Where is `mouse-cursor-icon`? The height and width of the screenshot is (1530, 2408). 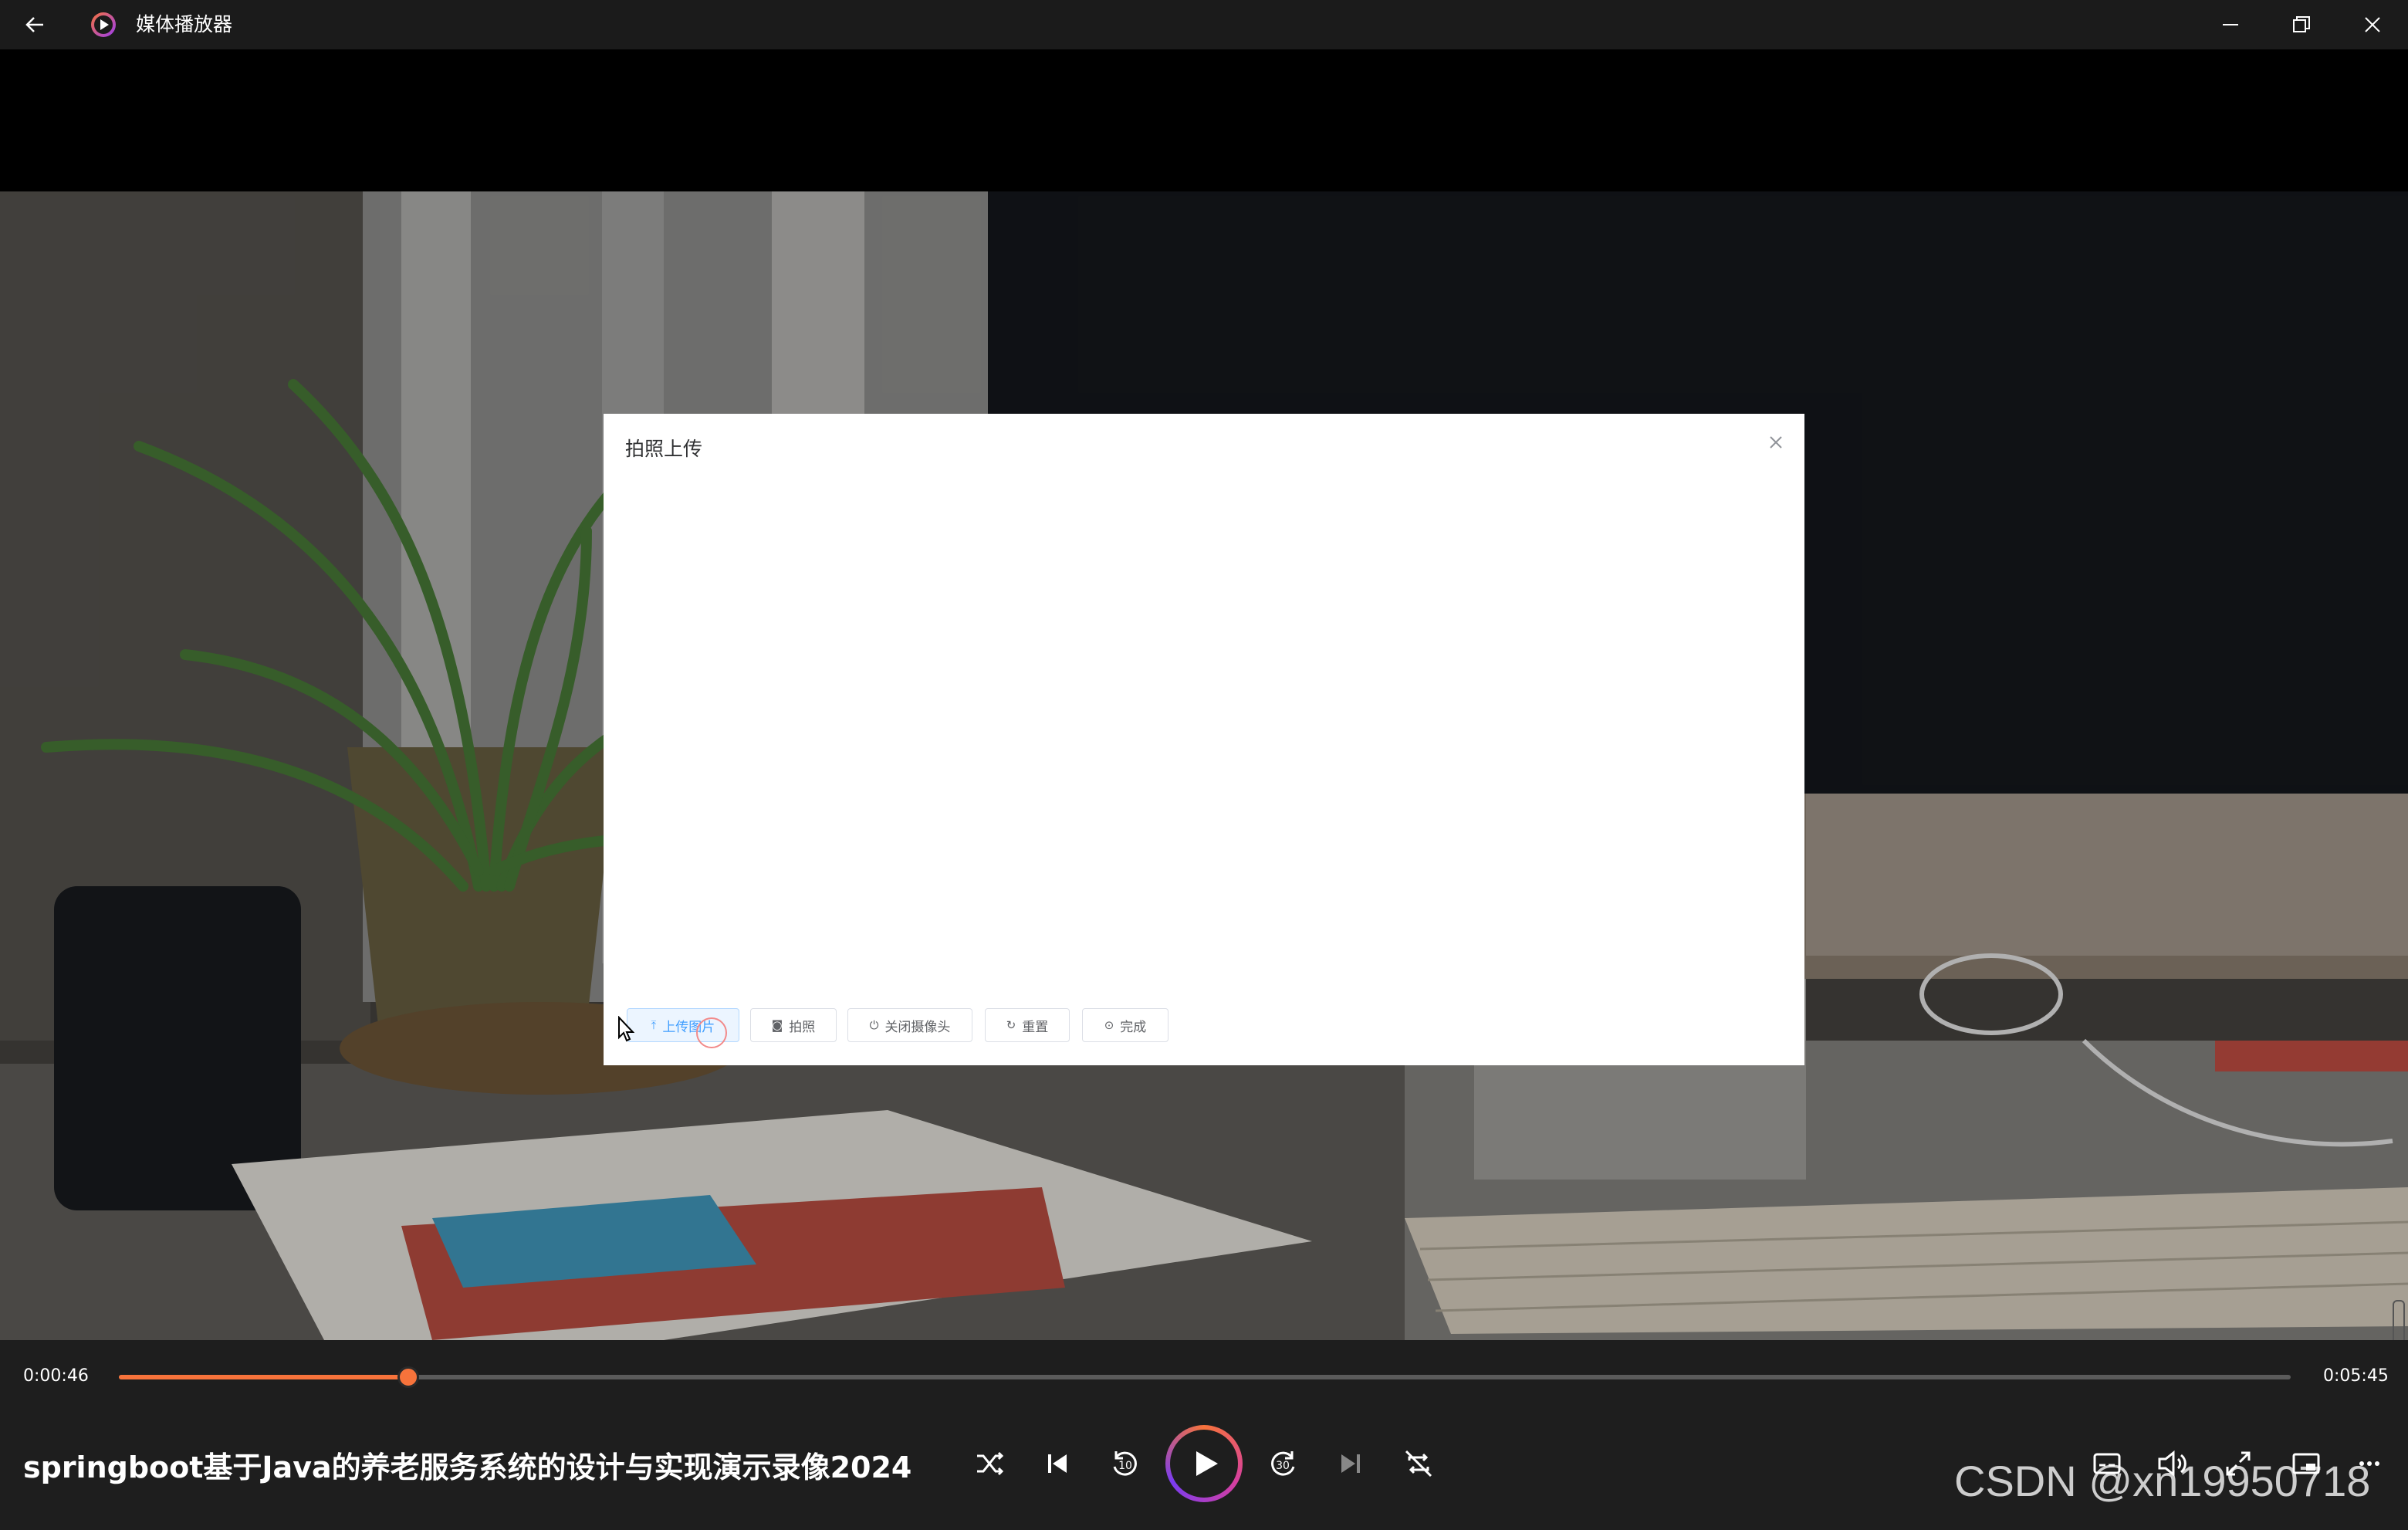 mouse-cursor-icon is located at coordinates (626, 1029).